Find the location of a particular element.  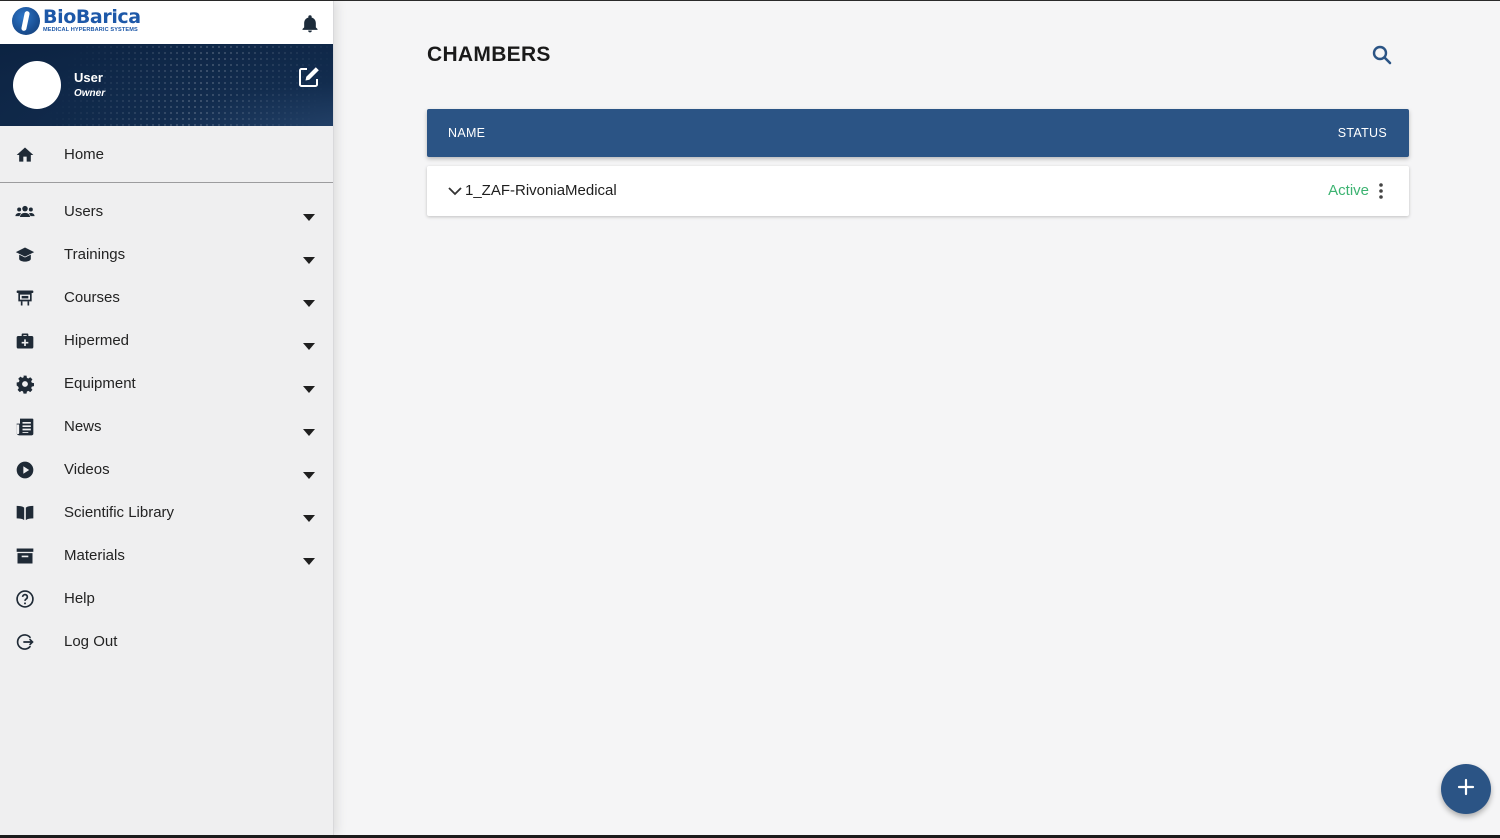

add-chamber-button is located at coordinates (1466, 789).